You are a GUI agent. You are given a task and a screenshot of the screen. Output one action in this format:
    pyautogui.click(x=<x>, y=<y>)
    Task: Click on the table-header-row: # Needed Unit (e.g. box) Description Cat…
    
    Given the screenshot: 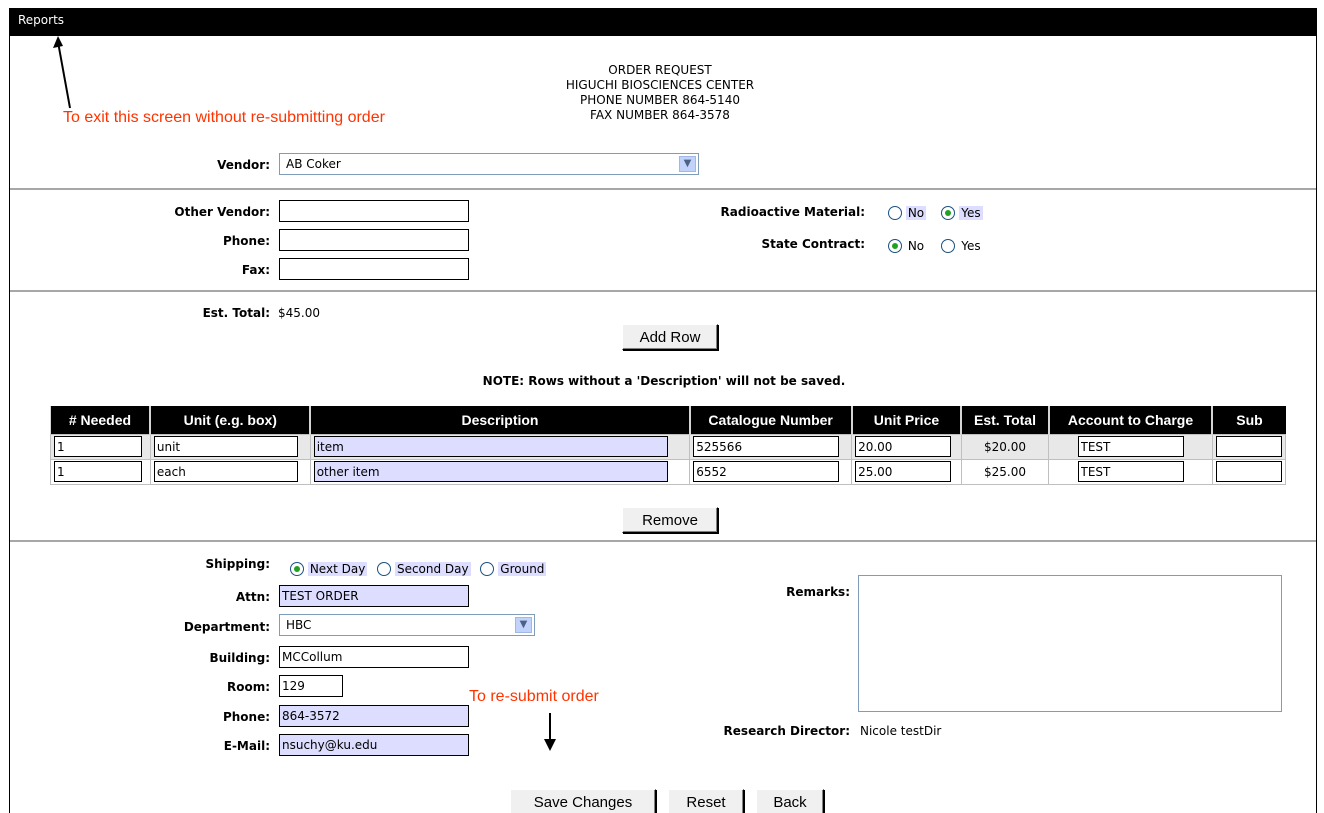 What is the action you would take?
    pyautogui.click(x=668, y=420)
    